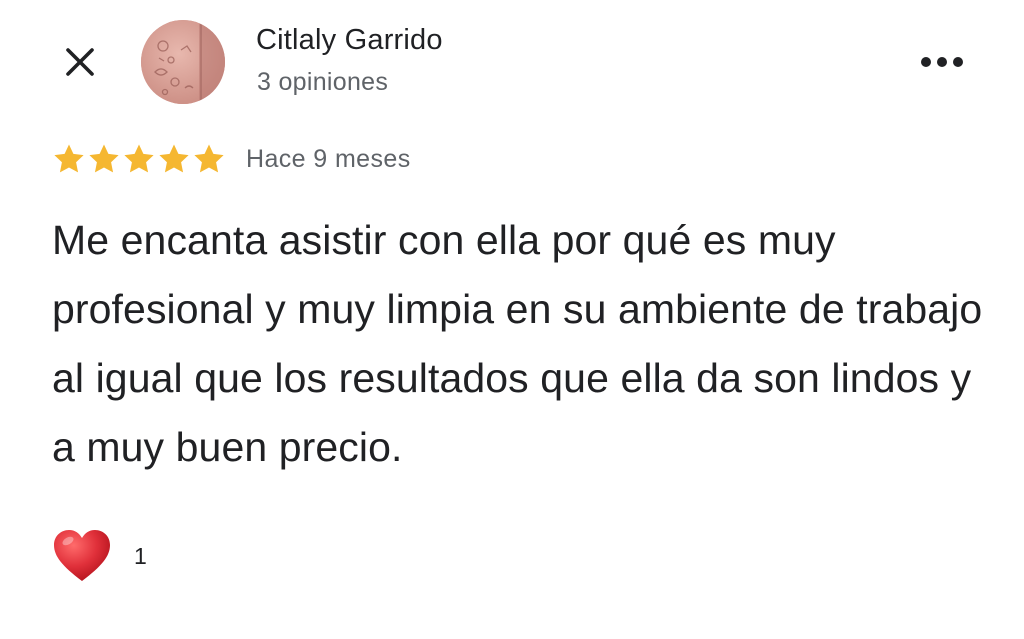 This screenshot has height=639, width=1024. I want to click on avatar-image, so click(183, 62).